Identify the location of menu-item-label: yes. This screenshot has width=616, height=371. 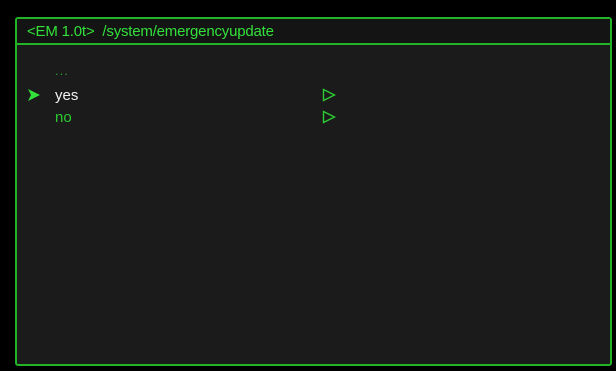
(67, 95).